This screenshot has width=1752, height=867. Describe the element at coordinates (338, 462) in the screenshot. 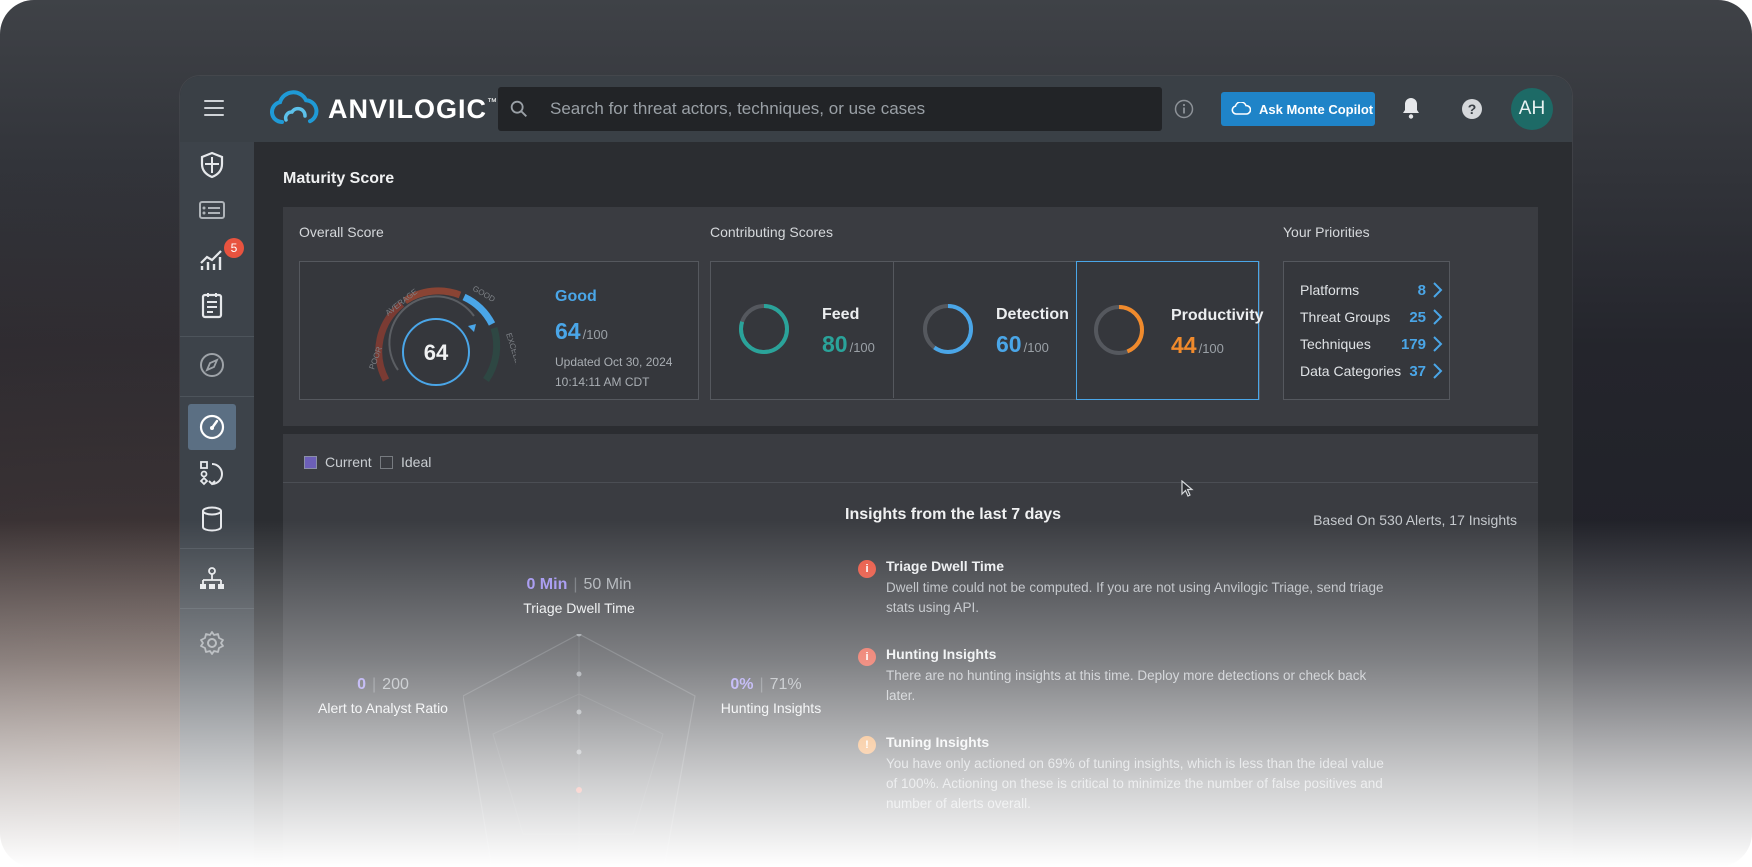

I see `legend-current: Current` at that location.